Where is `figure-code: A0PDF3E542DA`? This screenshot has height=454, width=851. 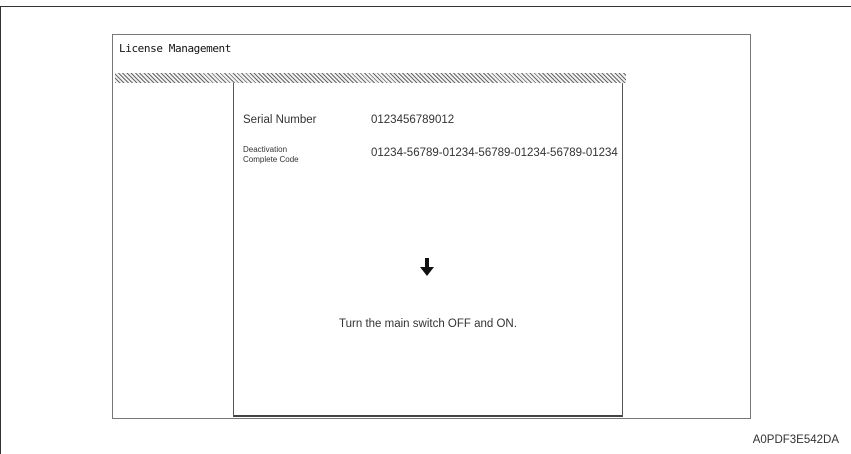 figure-code: A0PDF3E542DA is located at coordinates (795, 440).